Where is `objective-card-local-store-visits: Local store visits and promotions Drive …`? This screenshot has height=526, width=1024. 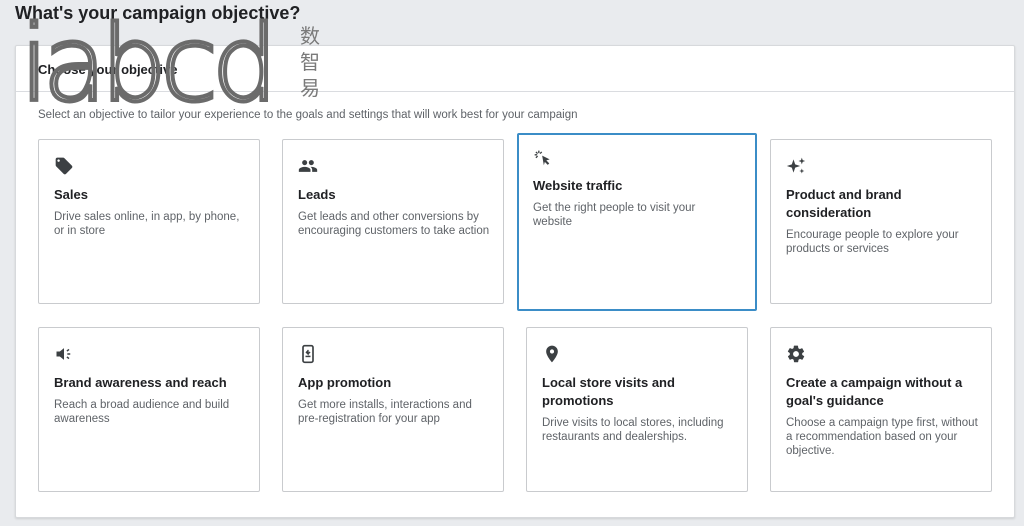 objective-card-local-store-visits: Local store visits and promotions Drive … is located at coordinates (637, 409).